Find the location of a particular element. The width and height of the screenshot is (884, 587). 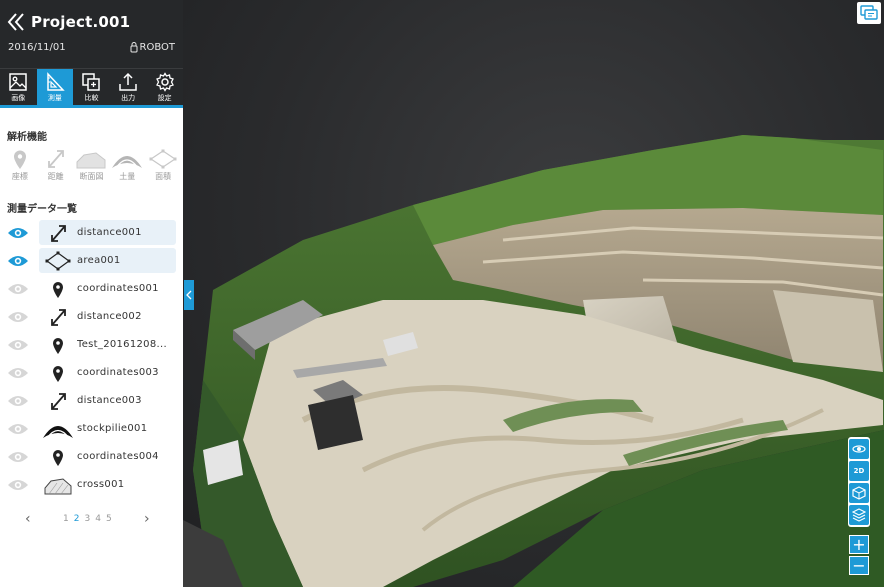

list-item: coordinates001 is located at coordinates (91, 289).